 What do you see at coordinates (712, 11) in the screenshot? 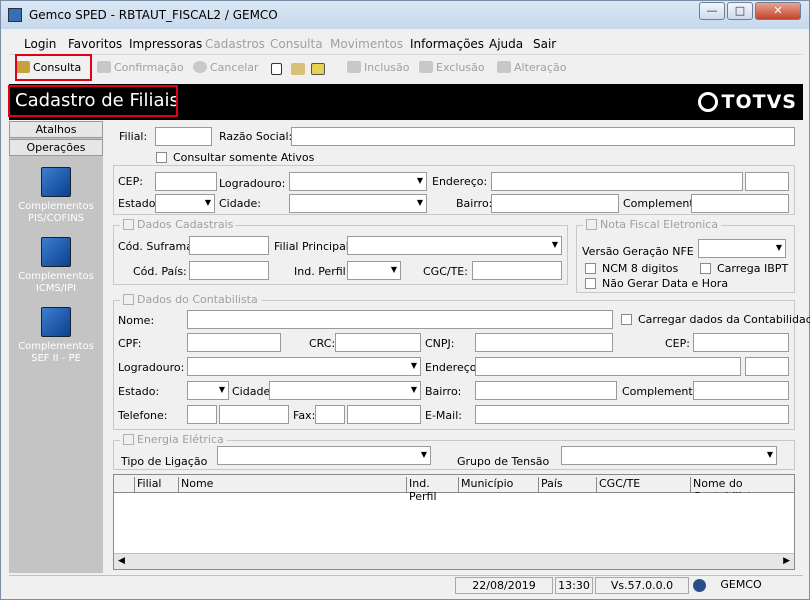
I see `minimize-button: —` at bounding box center [712, 11].